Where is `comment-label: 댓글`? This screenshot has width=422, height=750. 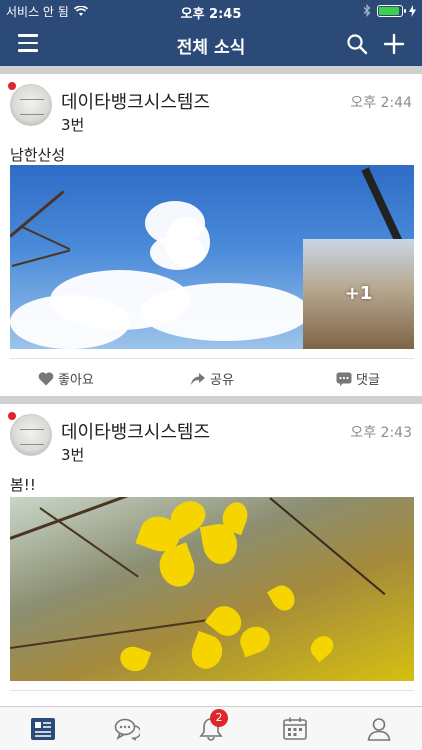 comment-label: 댓글 is located at coordinates (368, 380).